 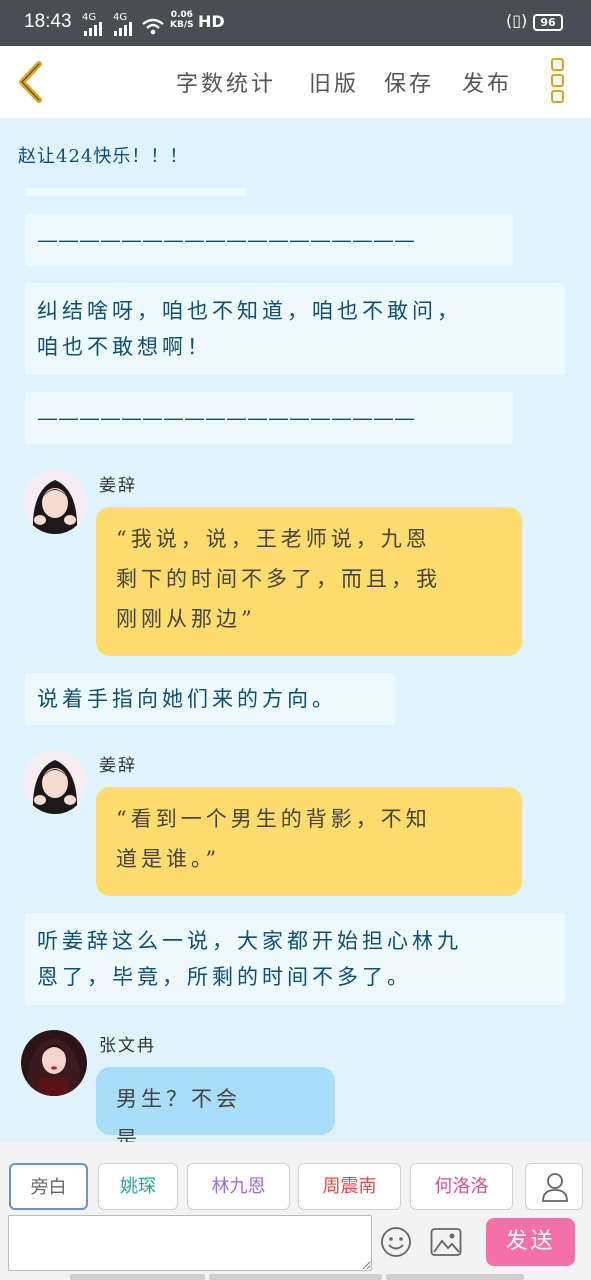 What do you see at coordinates (186, 619) in the screenshot?
I see `dialog-line: 刚刚从那边”` at bounding box center [186, 619].